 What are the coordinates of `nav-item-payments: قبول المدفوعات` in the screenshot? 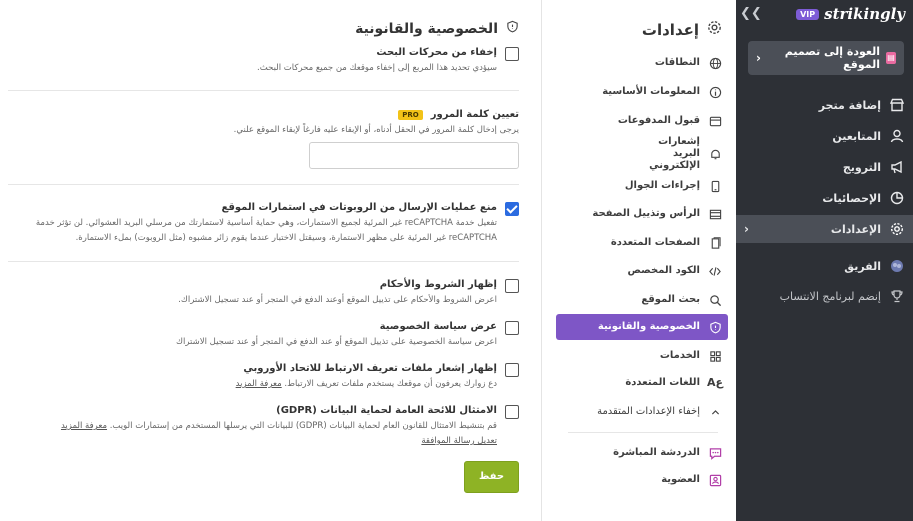 It's located at (642, 121).